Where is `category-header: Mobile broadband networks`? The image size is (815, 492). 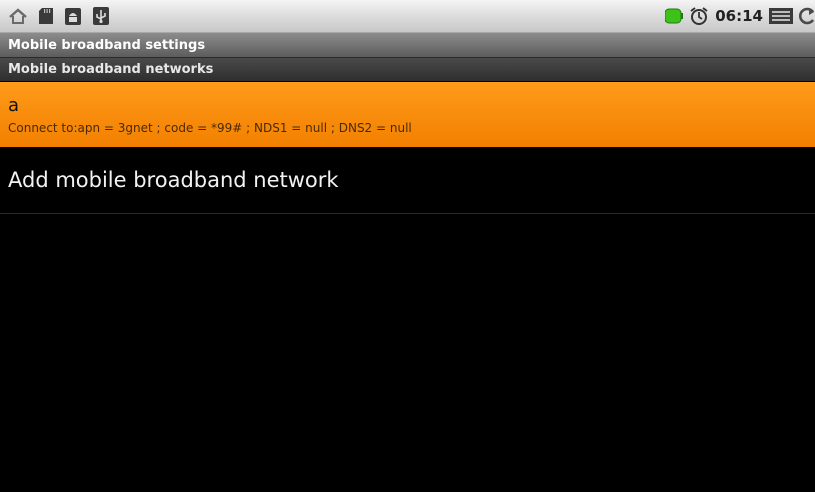 category-header: Mobile broadband networks is located at coordinates (407, 69).